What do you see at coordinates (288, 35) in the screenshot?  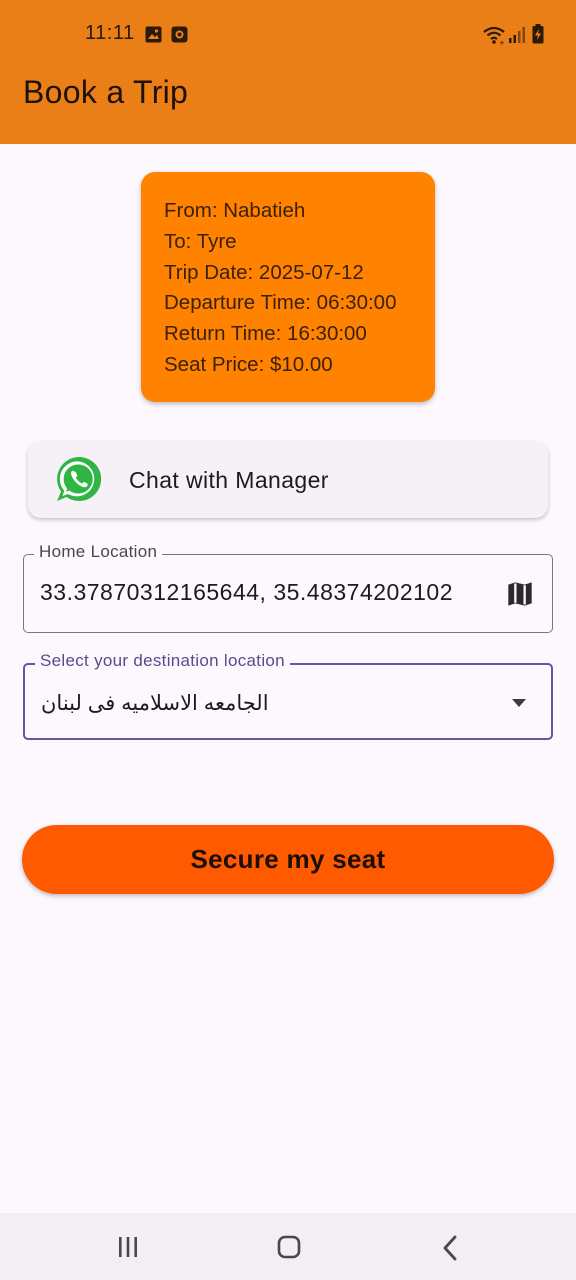 I see `status-bar: 11:11 +` at bounding box center [288, 35].